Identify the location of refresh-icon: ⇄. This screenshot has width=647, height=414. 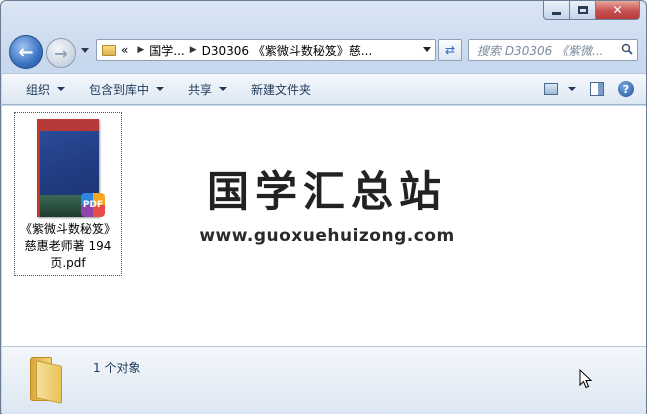
(450, 50).